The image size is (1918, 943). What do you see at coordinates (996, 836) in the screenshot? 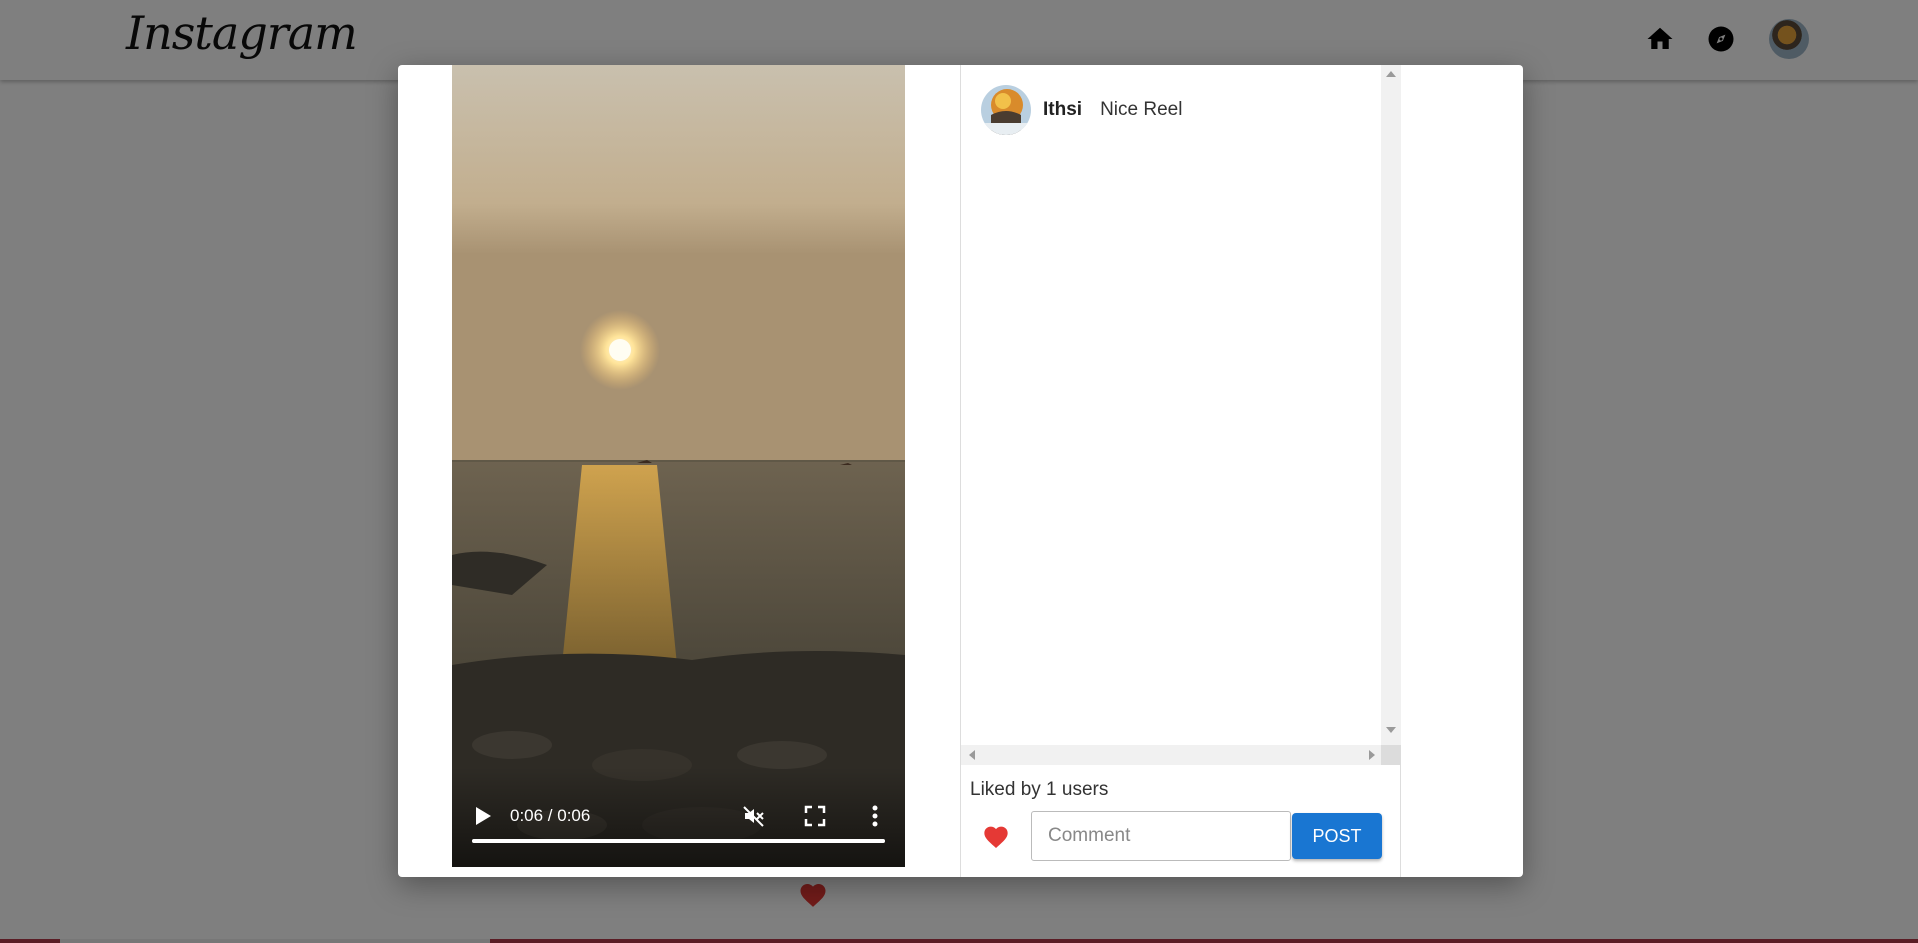
I see `like-heart-icon` at bounding box center [996, 836].